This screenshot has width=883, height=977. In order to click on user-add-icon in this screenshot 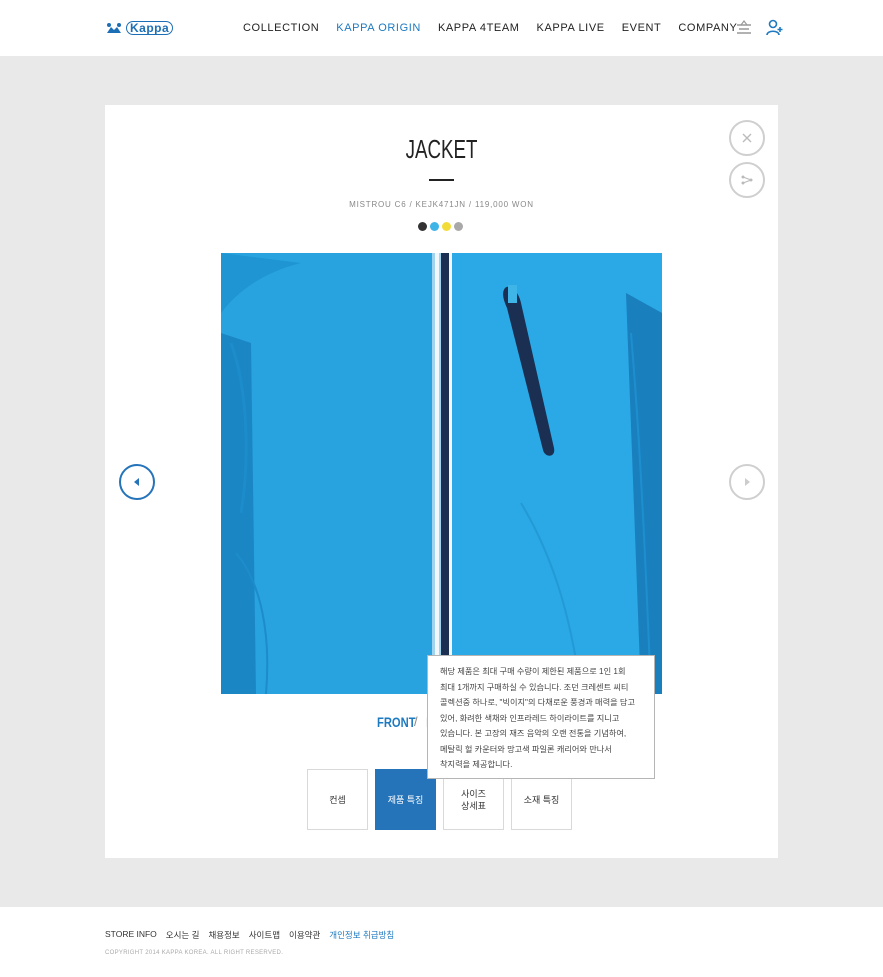, I will do `click(774, 28)`.